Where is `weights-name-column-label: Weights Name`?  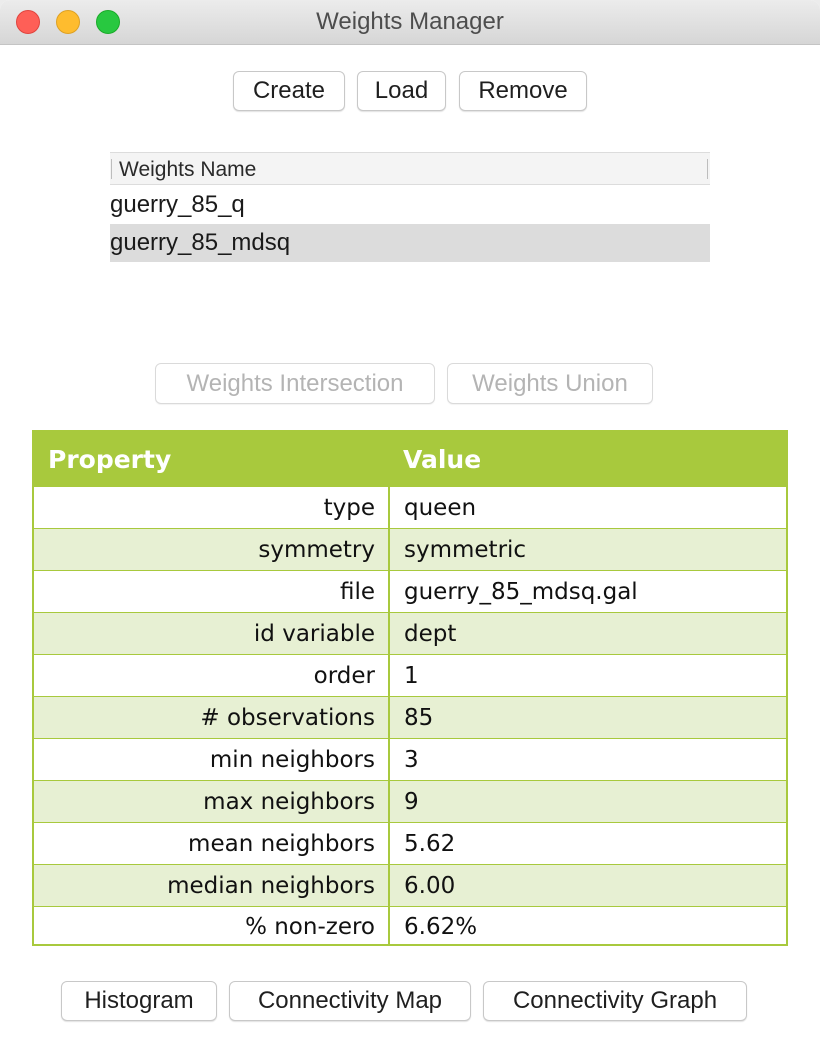
weights-name-column-label: Weights Name is located at coordinates (188, 169).